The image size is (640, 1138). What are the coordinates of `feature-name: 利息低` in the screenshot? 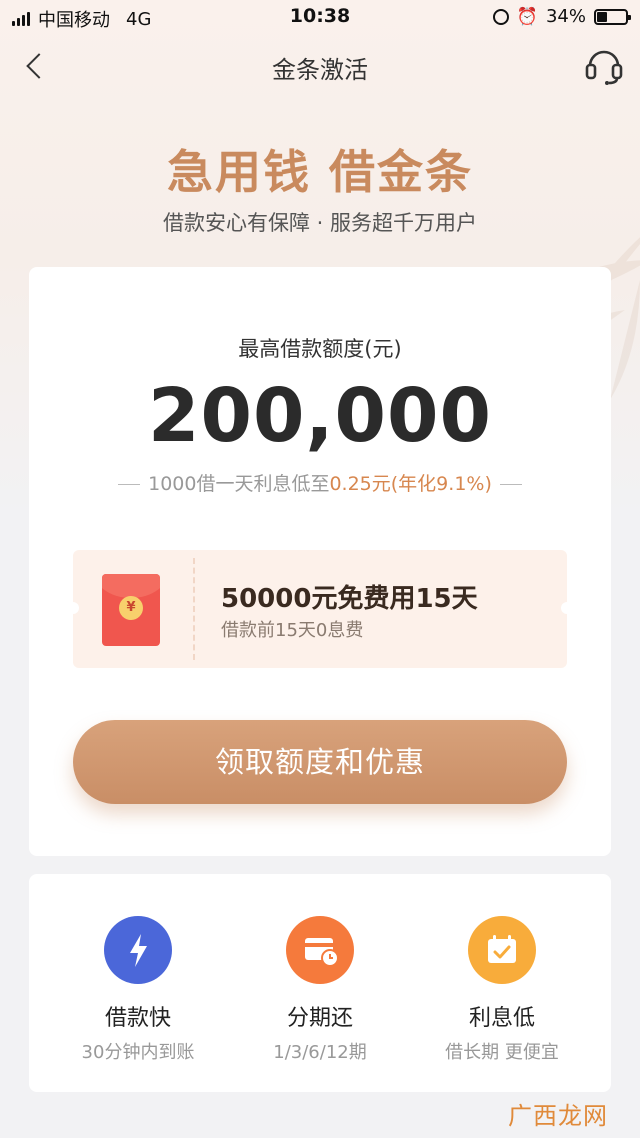 It's located at (501, 1018).